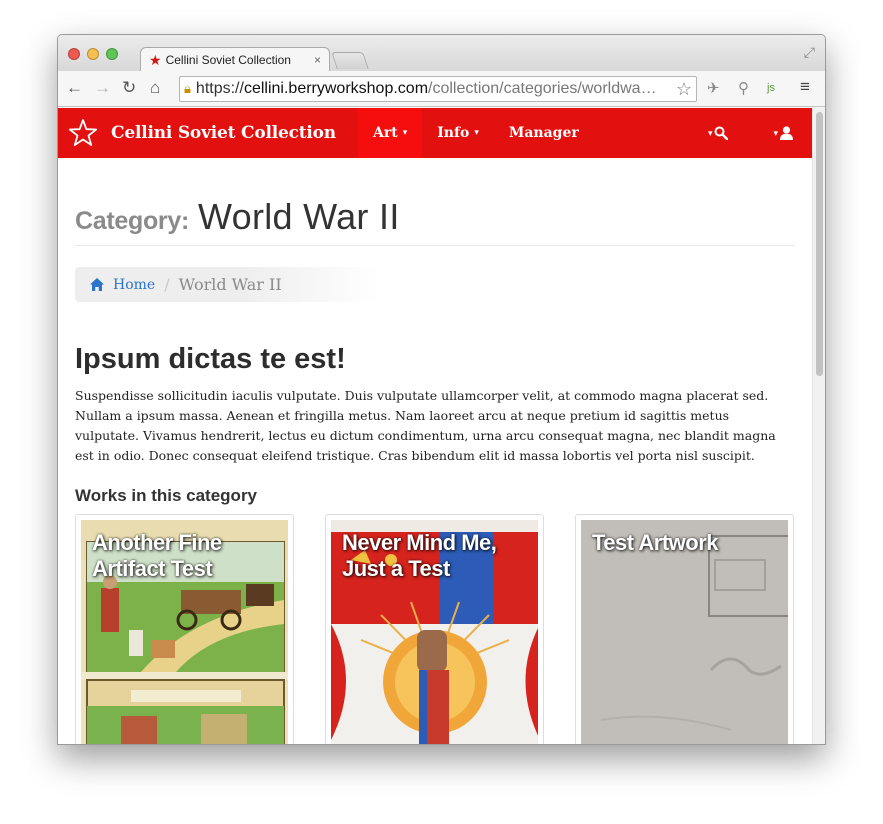 This screenshot has width=883, height=824. Describe the element at coordinates (129, 88) in the screenshot. I see `reload-icon: ↻` at that location.